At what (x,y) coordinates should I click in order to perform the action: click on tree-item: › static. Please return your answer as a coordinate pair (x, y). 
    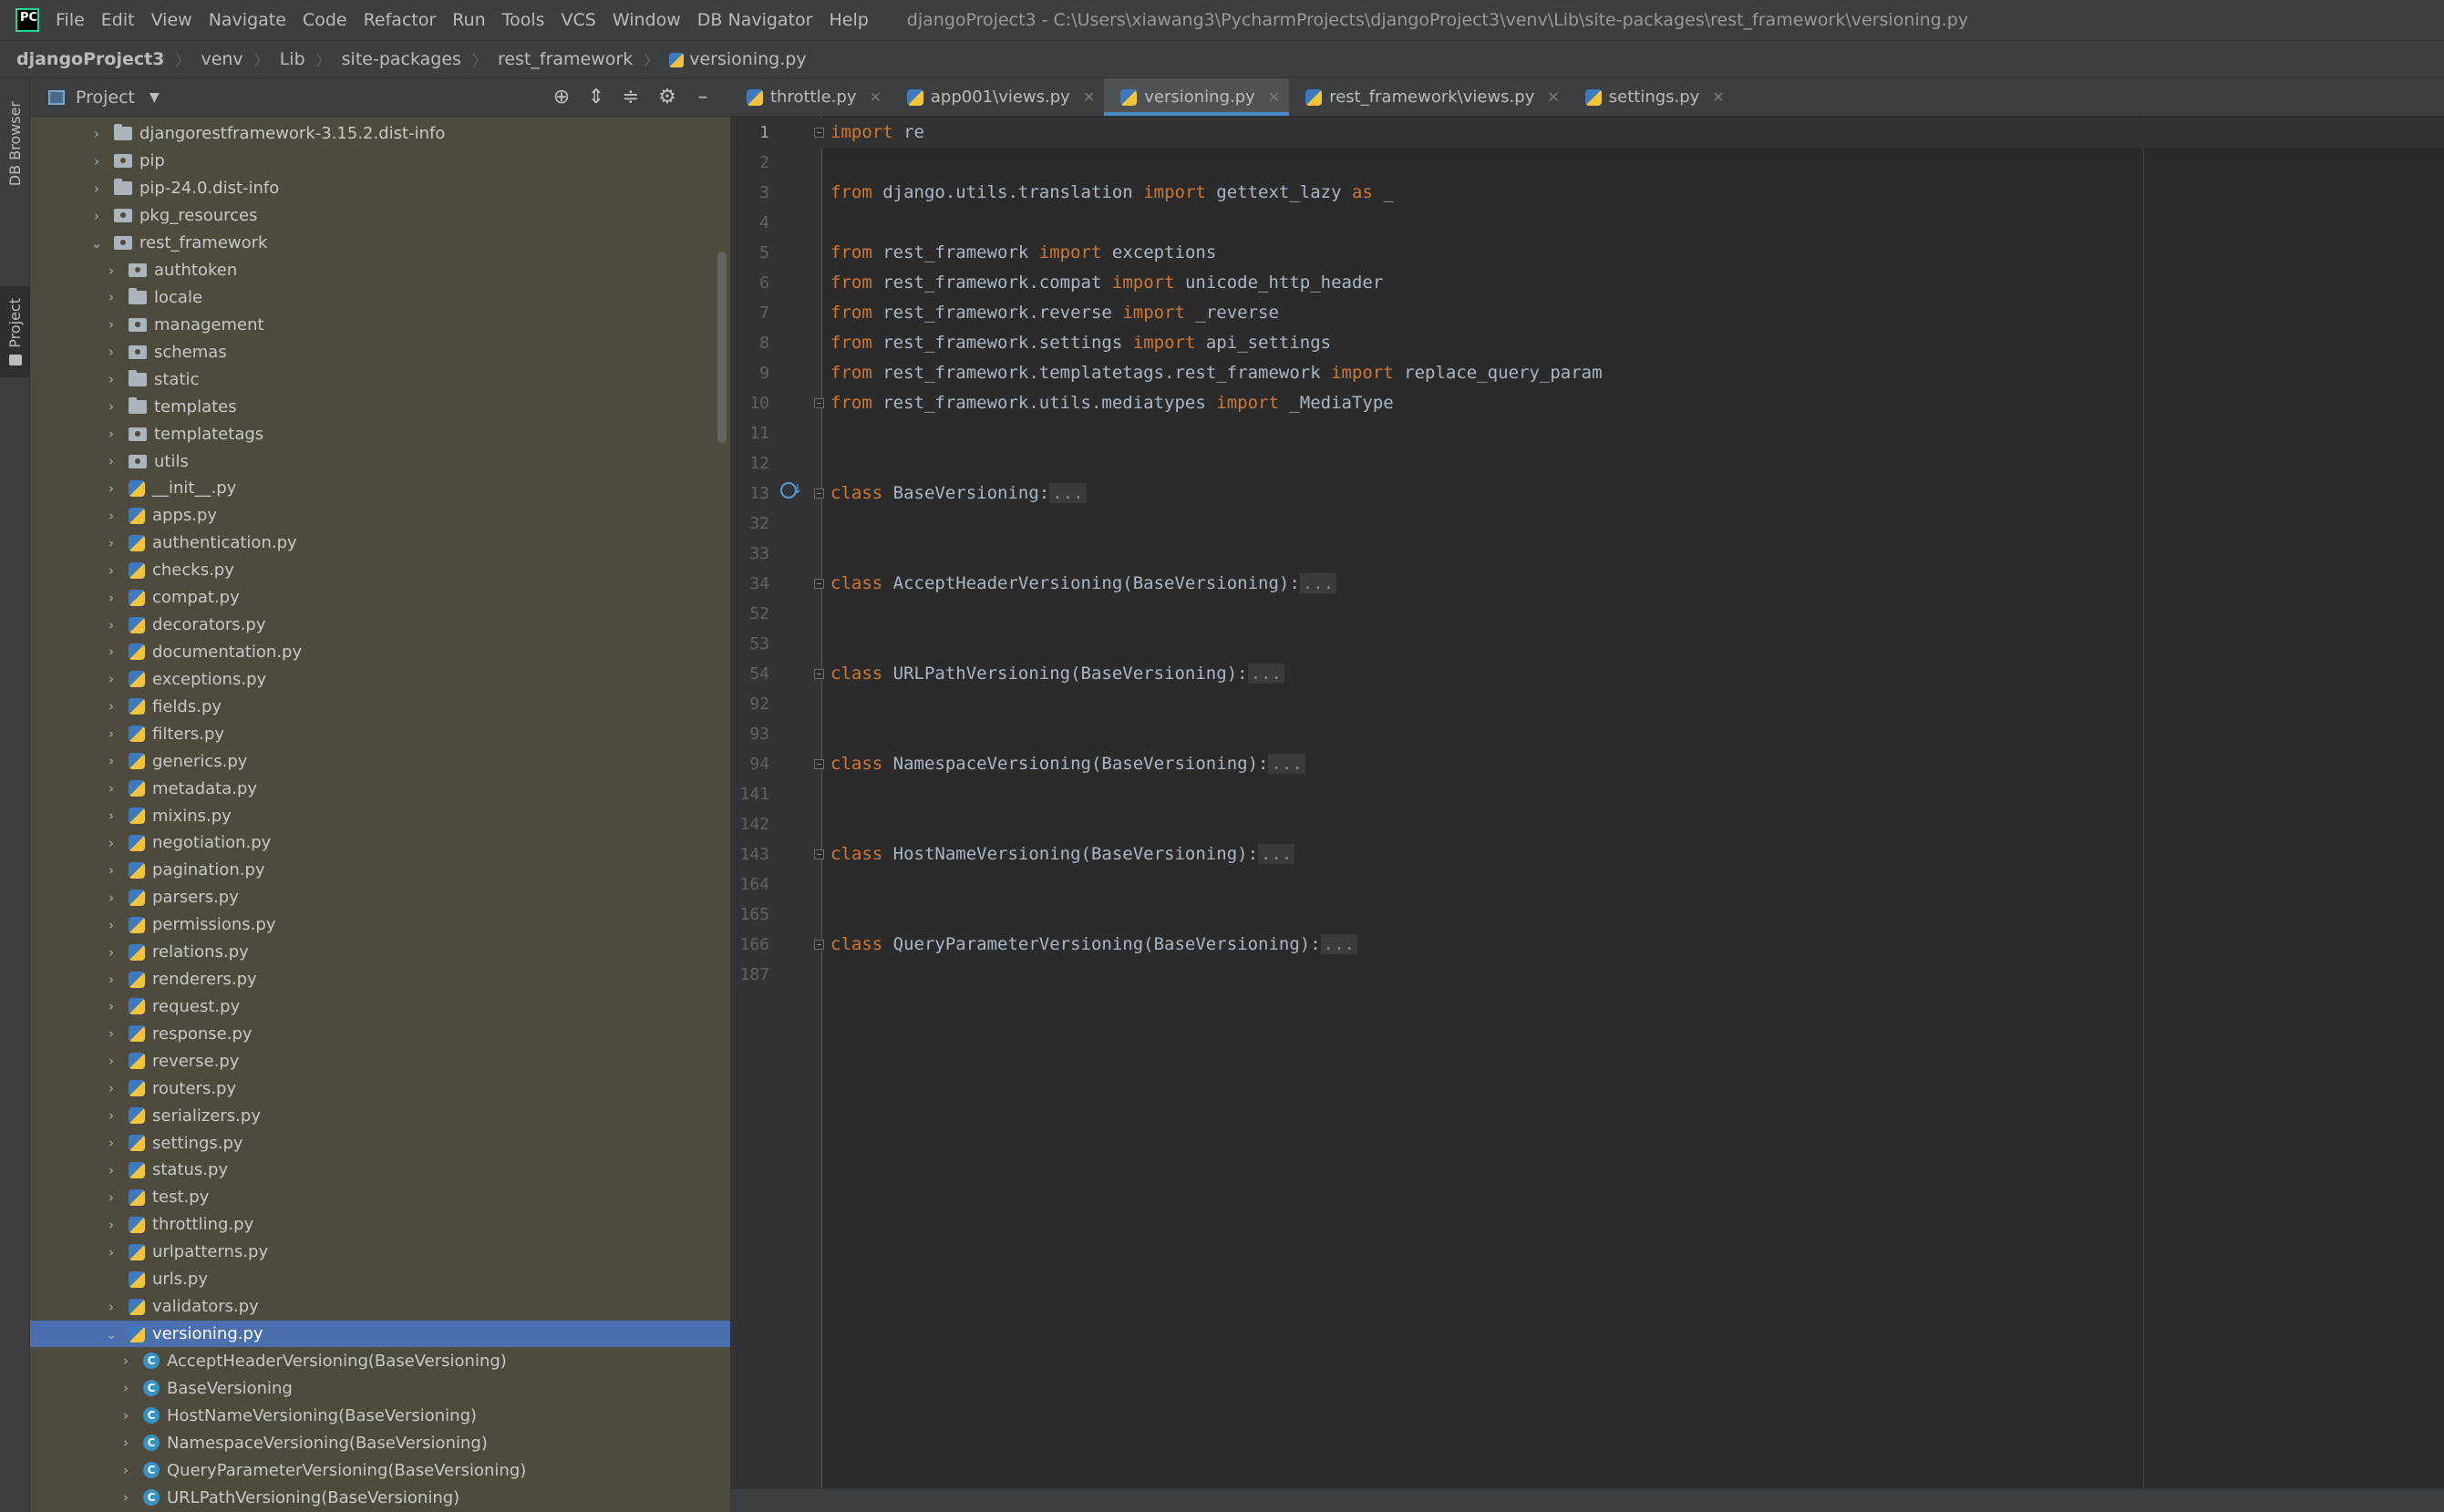
    Looking at the image, I should click on (380, 379).